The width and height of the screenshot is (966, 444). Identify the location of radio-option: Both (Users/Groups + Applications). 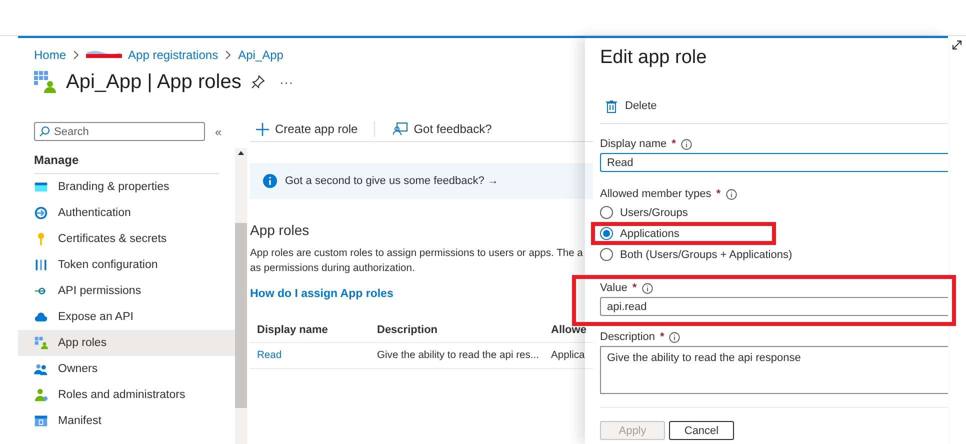
(696, 254).